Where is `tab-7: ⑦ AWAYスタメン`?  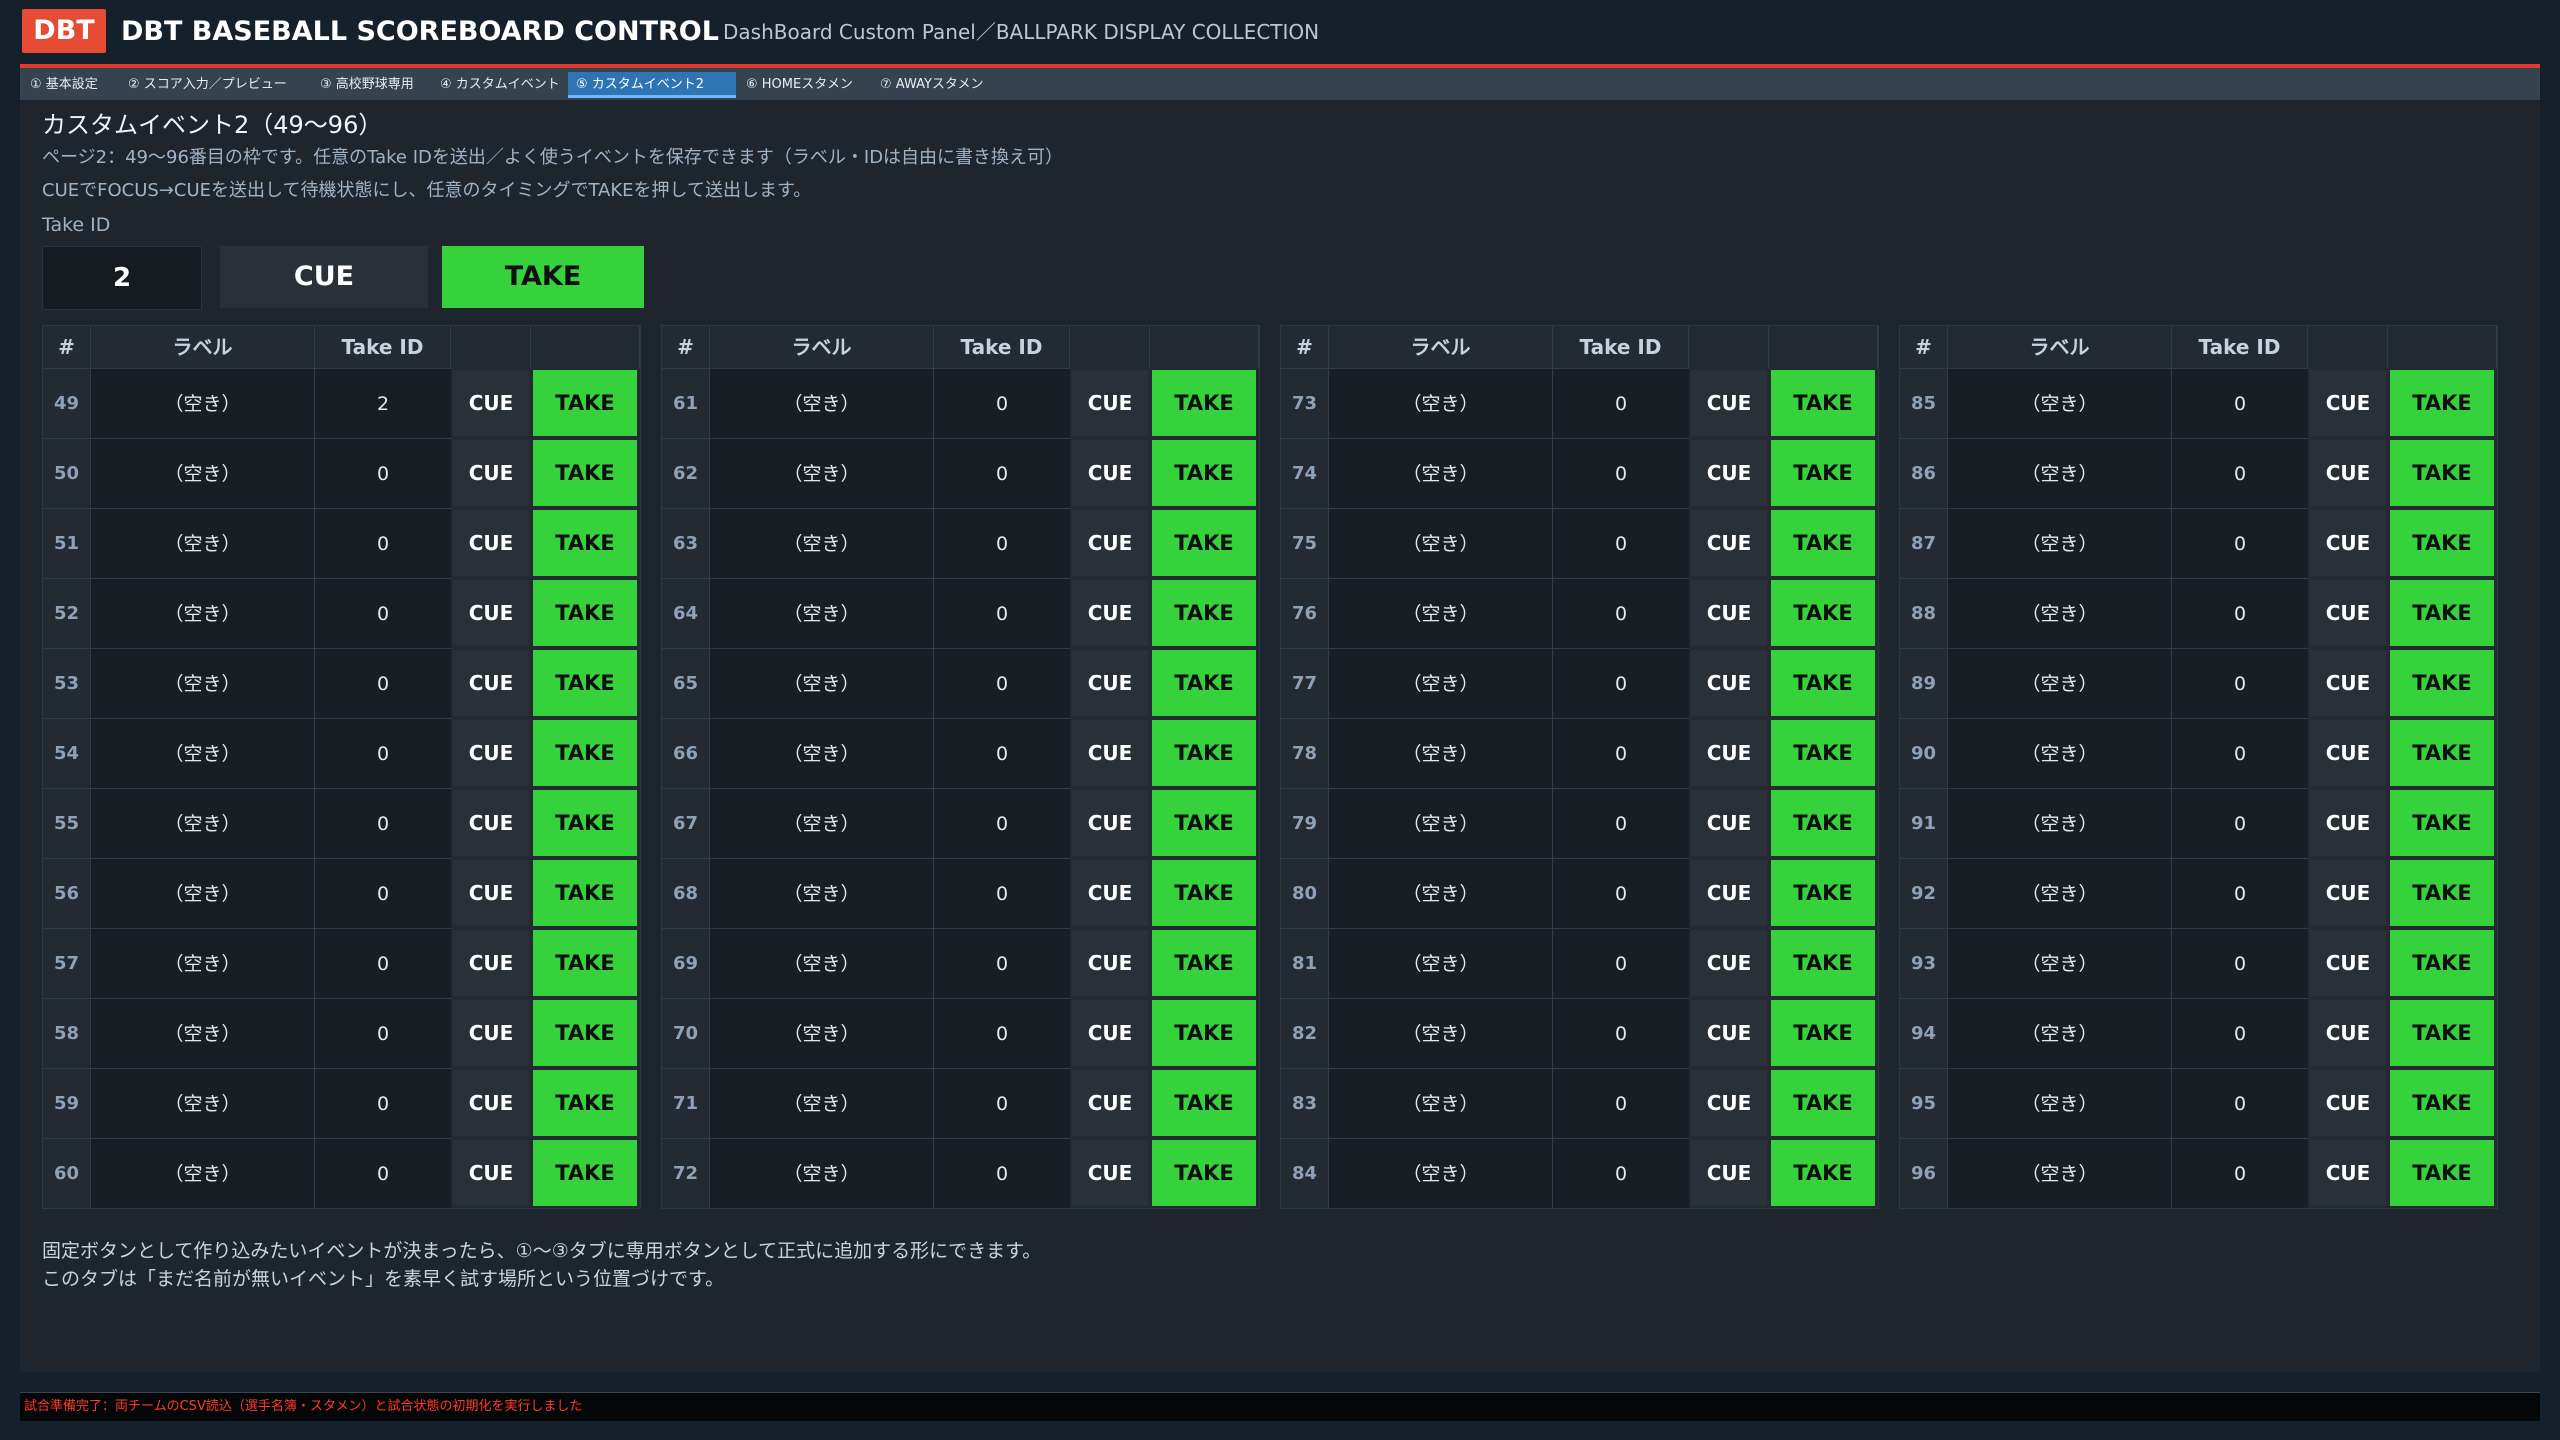
tab-7: ⑦ AWAYスタメン is located at coordinates (934, 85).